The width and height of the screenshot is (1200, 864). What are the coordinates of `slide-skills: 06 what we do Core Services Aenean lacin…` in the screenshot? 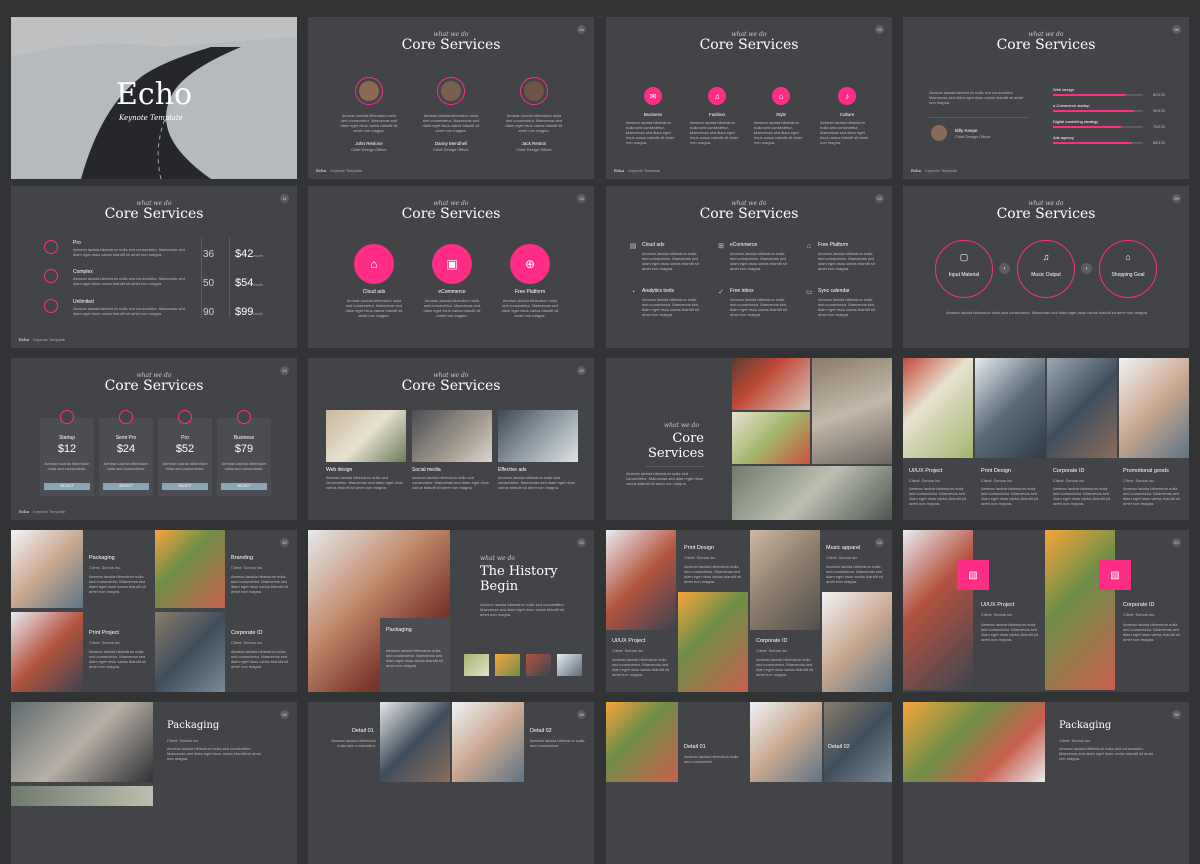 It's located at (1046, 98).